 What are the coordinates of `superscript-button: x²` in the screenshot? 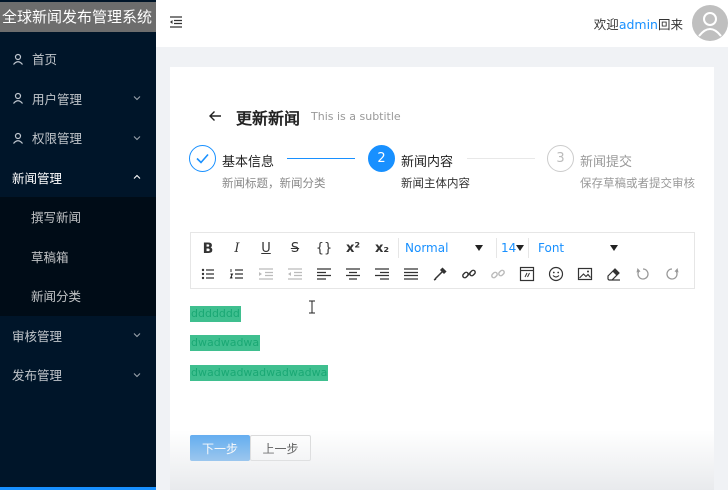 It's located at (353, 249).